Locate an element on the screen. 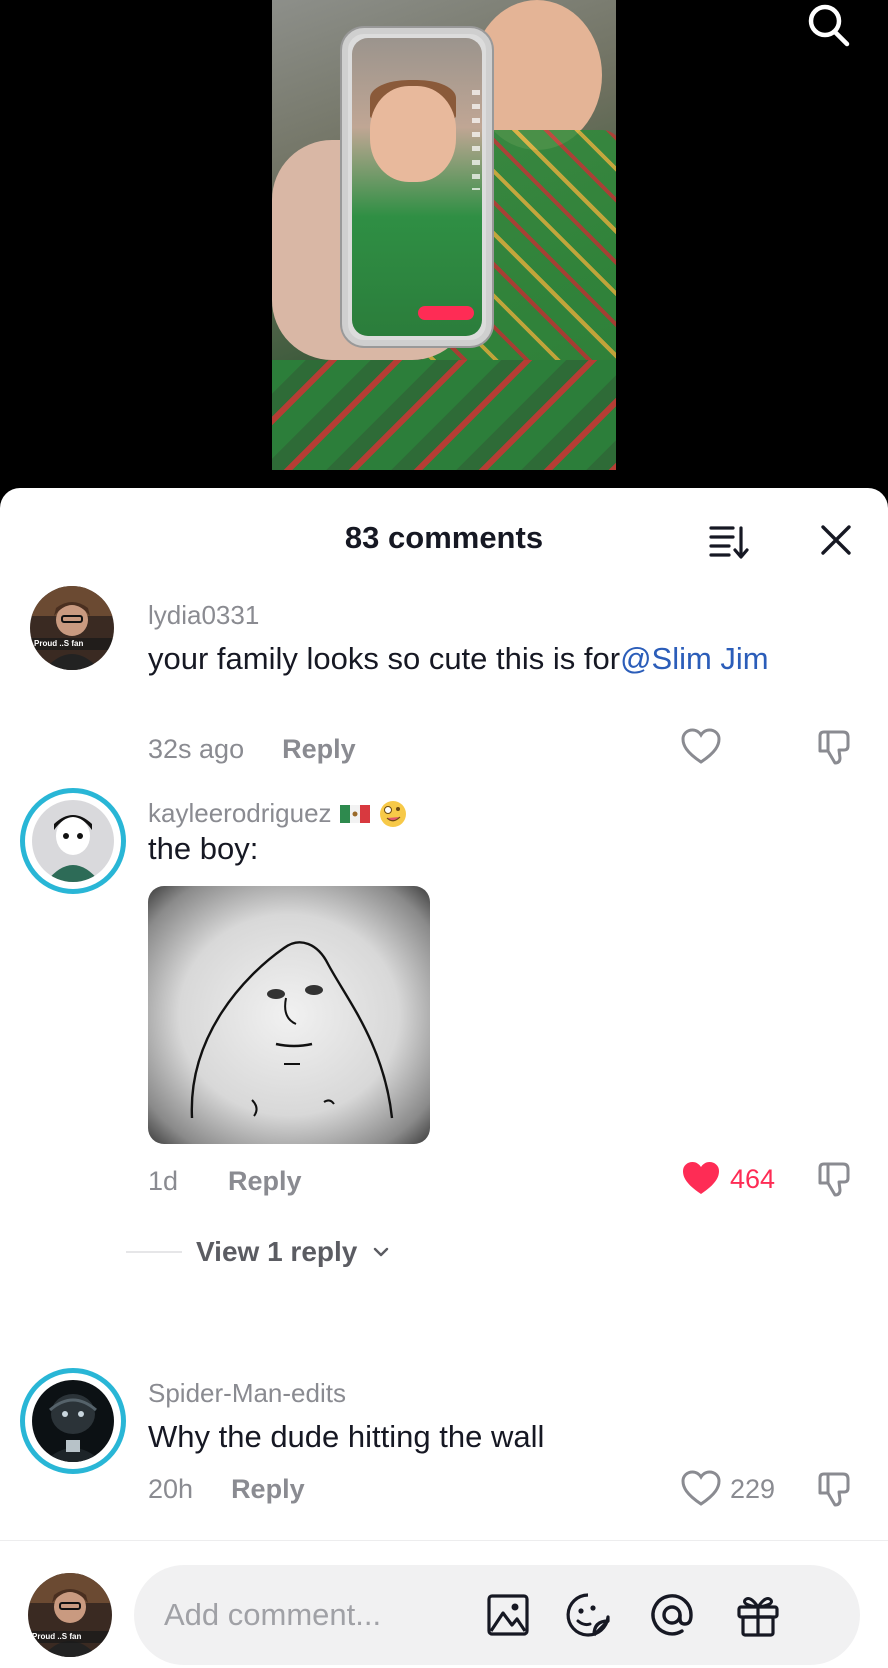  like-count: 464 is located at coordinates (753, 1178).